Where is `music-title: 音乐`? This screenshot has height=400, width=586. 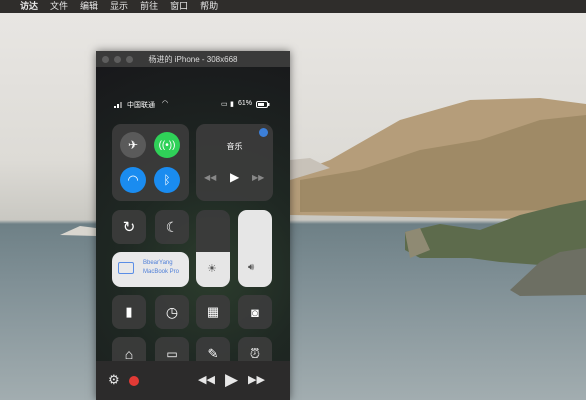
music-title: 音乐 is located at coordinates (234, 146).